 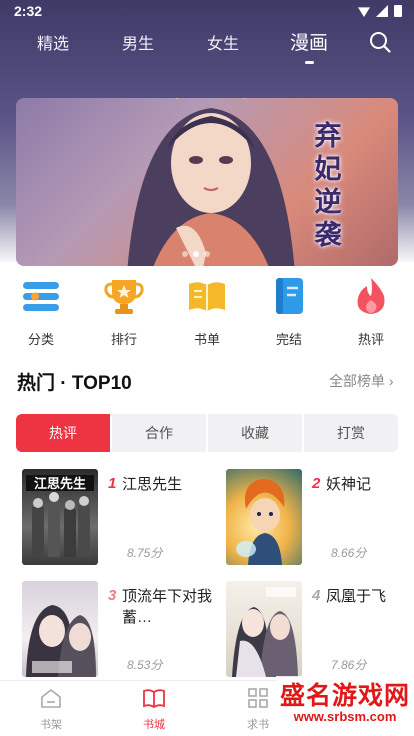 What do you see at coordinates (152, 484) in the screenshot?
I see `book-title: 江思先生` at bounding box center [152, 484].